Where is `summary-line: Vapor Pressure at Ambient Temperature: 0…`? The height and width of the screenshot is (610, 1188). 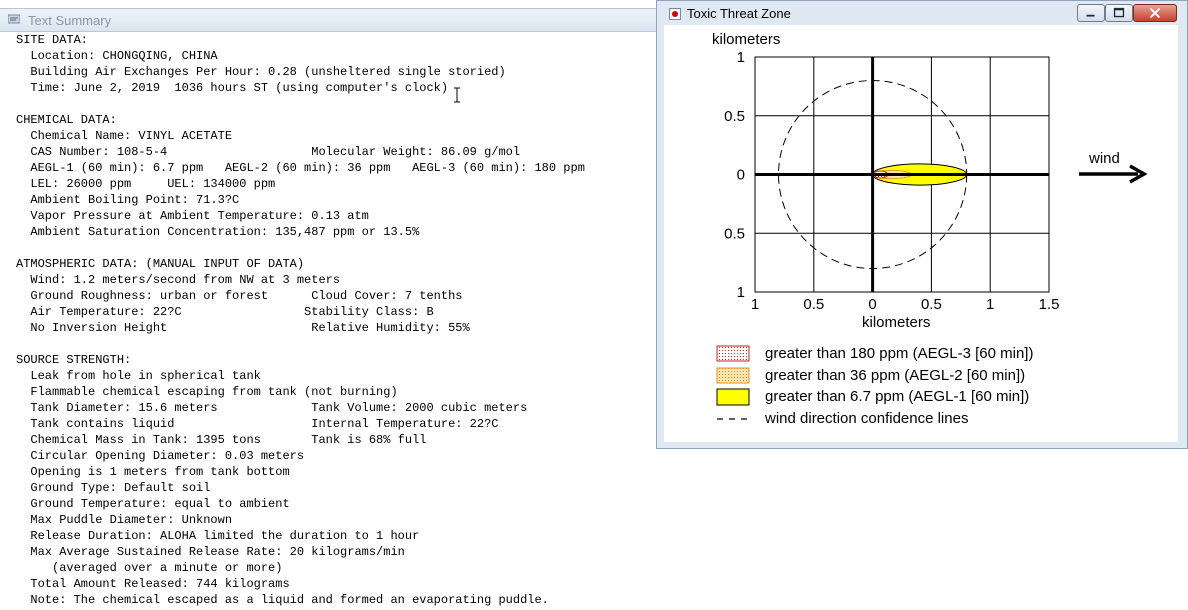 summary-line: Vapor Pressure at Ambient Temperature: 0… is located at coordinates (192, 216).